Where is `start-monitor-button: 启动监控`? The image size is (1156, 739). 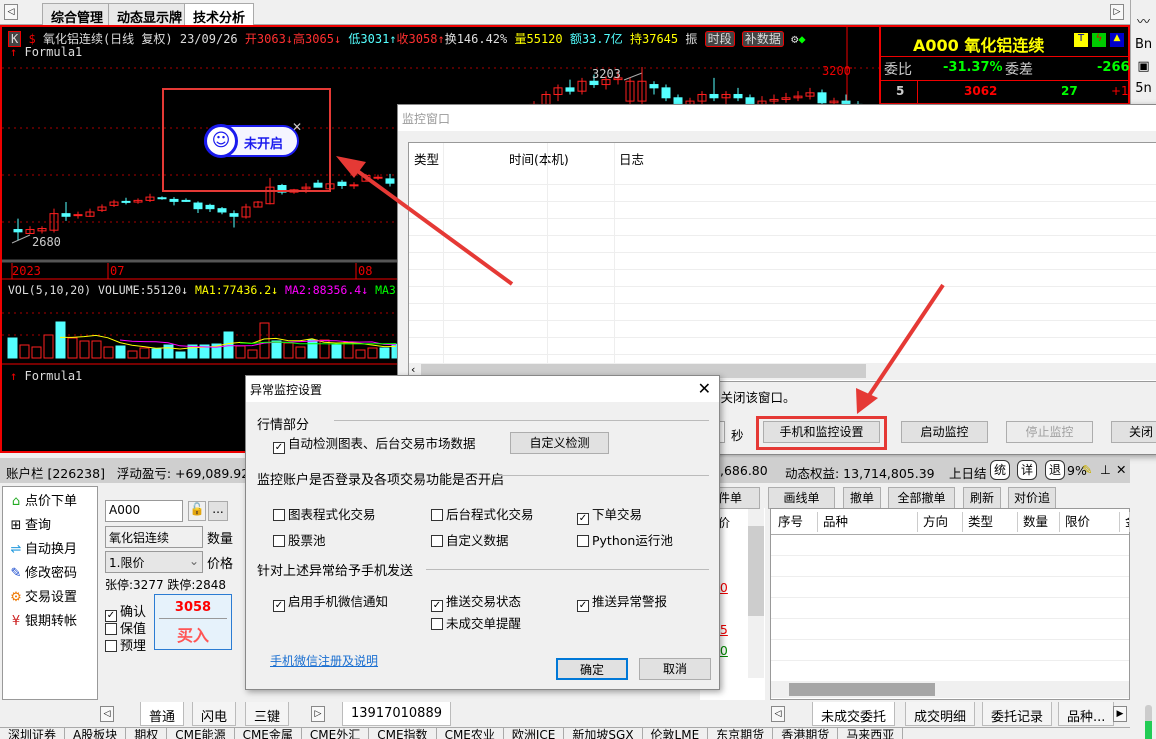 start-monitor-button: 启动监控 is located at coordinates (944, 432).